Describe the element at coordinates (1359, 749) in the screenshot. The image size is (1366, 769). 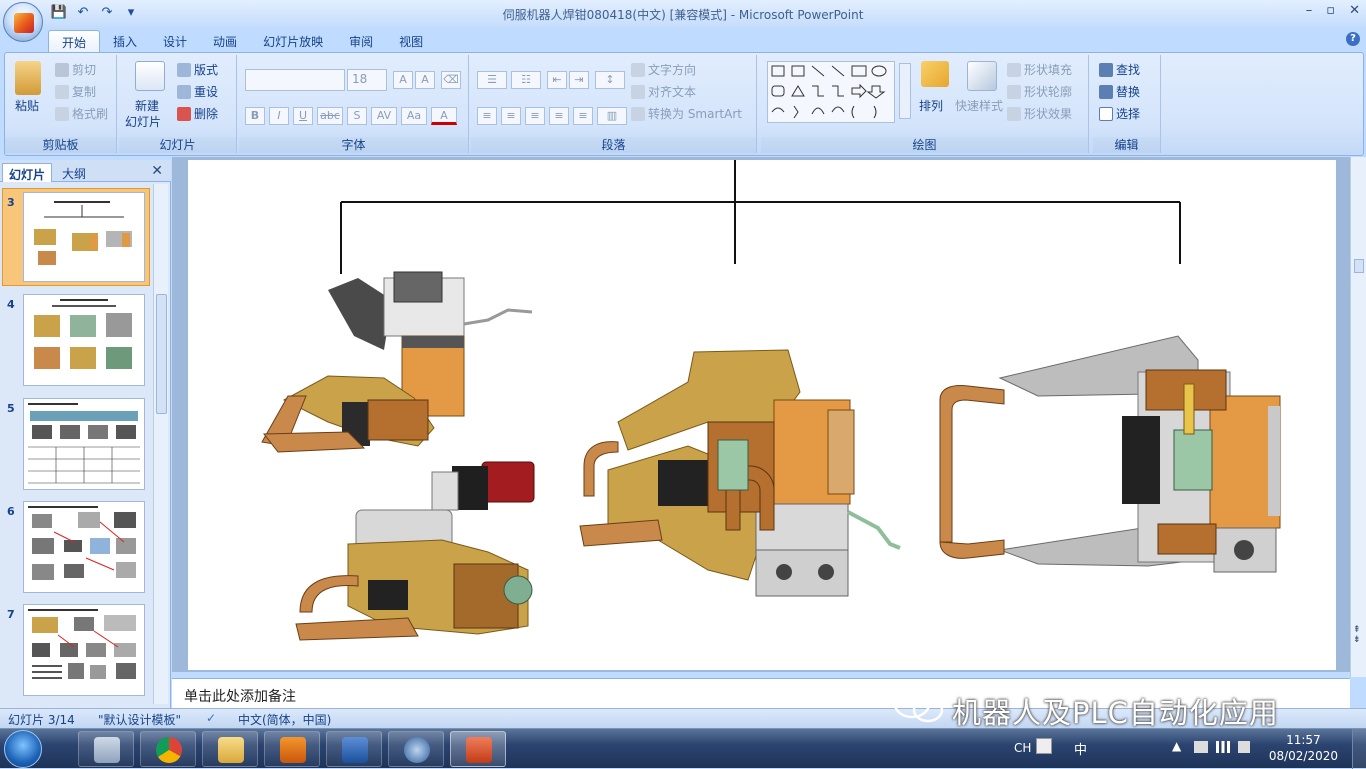
I see `show-desktop-button` at that location.